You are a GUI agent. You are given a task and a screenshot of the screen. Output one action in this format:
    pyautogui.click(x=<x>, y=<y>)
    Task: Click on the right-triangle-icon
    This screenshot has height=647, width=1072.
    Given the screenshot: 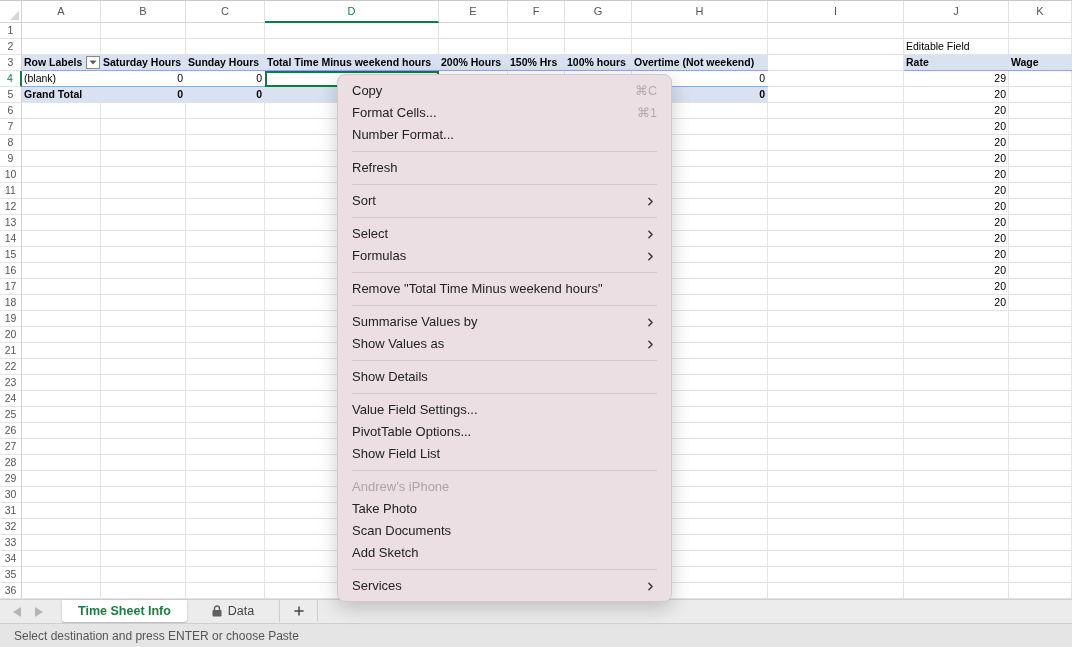 What is the action you would take?
    pyautogui.click(x=39, y=611)
    